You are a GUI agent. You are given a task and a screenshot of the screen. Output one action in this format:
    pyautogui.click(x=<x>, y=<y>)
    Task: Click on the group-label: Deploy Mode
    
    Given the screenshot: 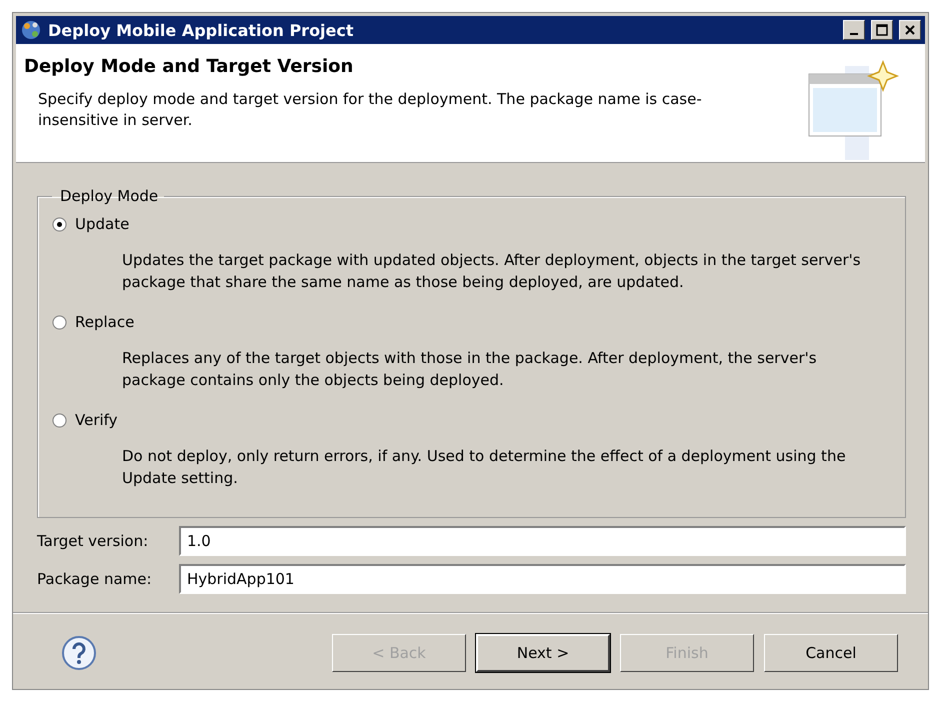 What is the action you would take?
    pyautogui.click(x=109, y=196)
    